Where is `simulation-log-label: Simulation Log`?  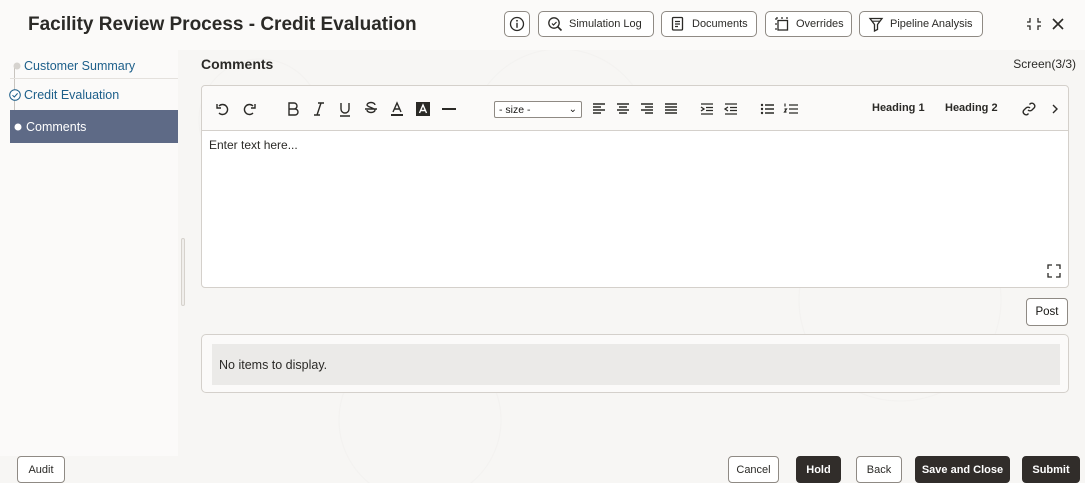
simulation-log-label: Simulation Log is located at coordinates (605, 24).